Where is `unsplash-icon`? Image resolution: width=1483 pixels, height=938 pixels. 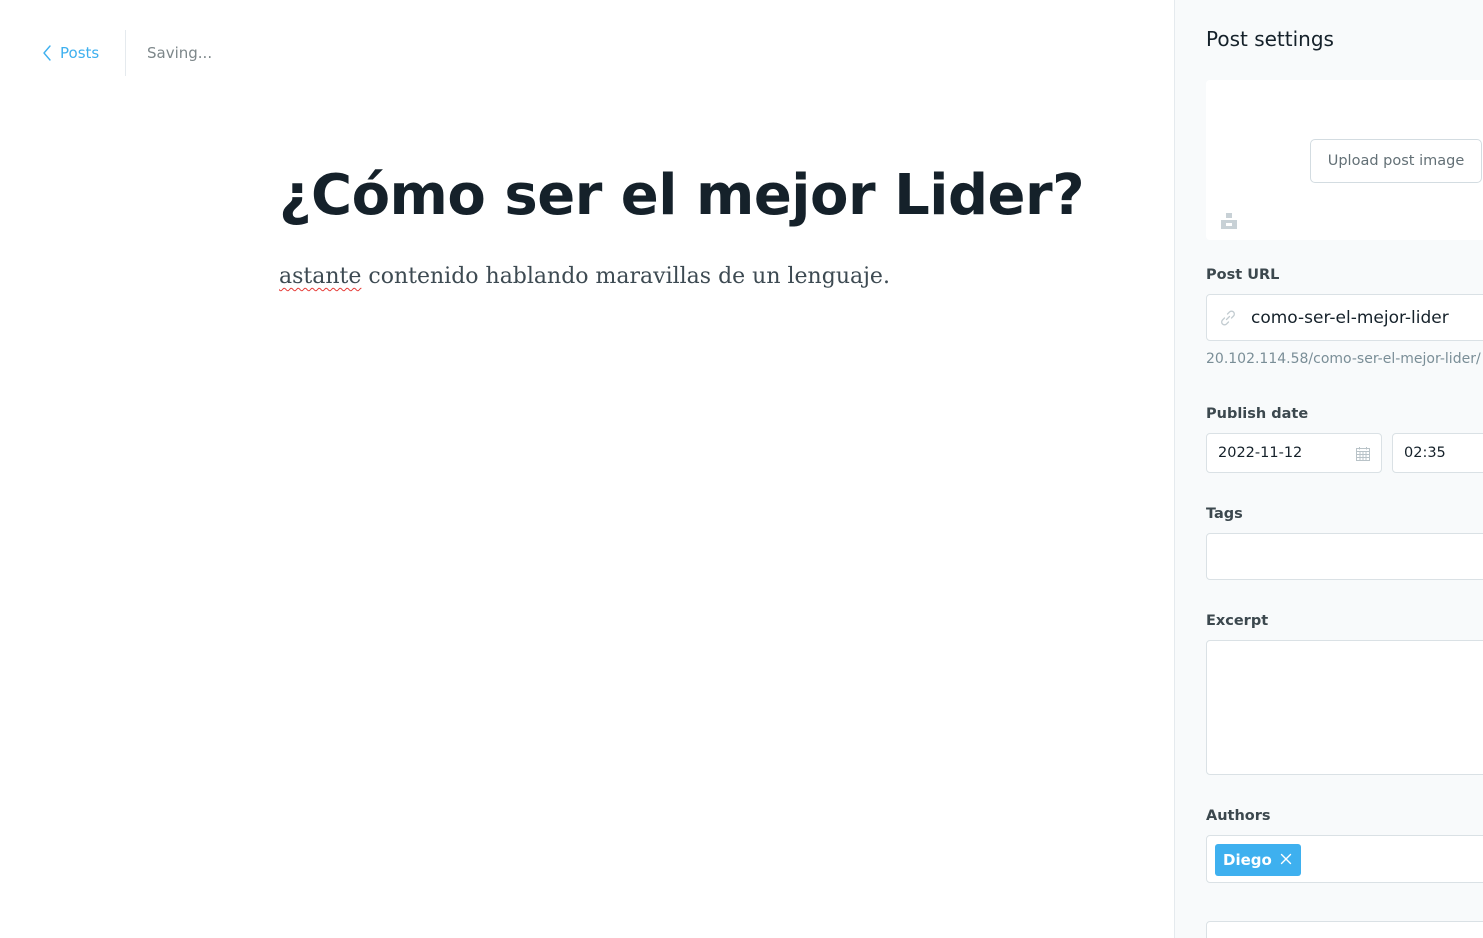 unsplash-icon is located at coordinates (1229, 223).